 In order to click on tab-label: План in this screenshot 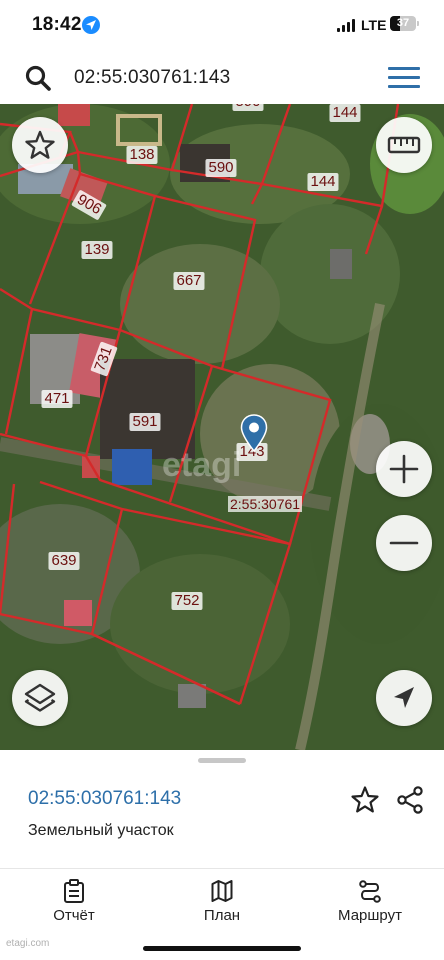, I will do `click(222, 915)`.